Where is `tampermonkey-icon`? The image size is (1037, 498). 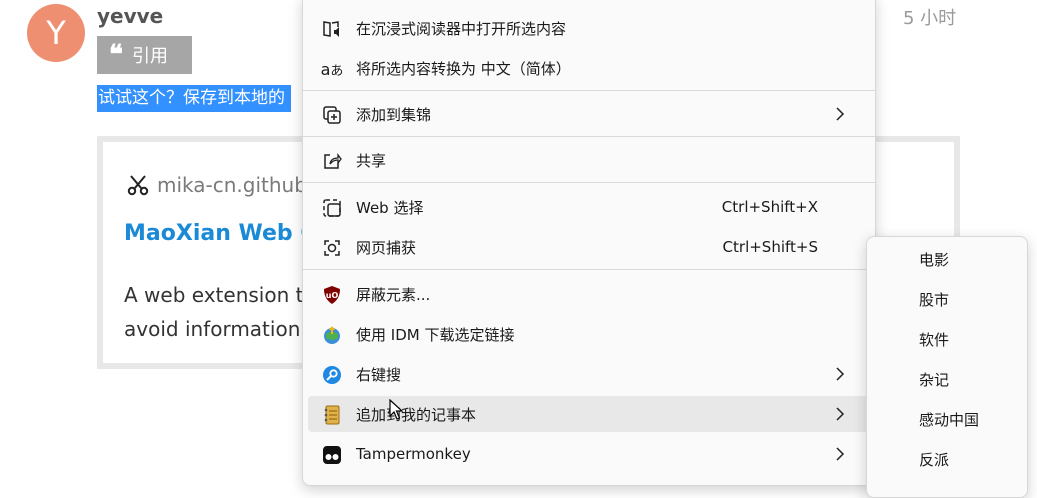
tampermonkey-icon is located at coordinates (332, 455).